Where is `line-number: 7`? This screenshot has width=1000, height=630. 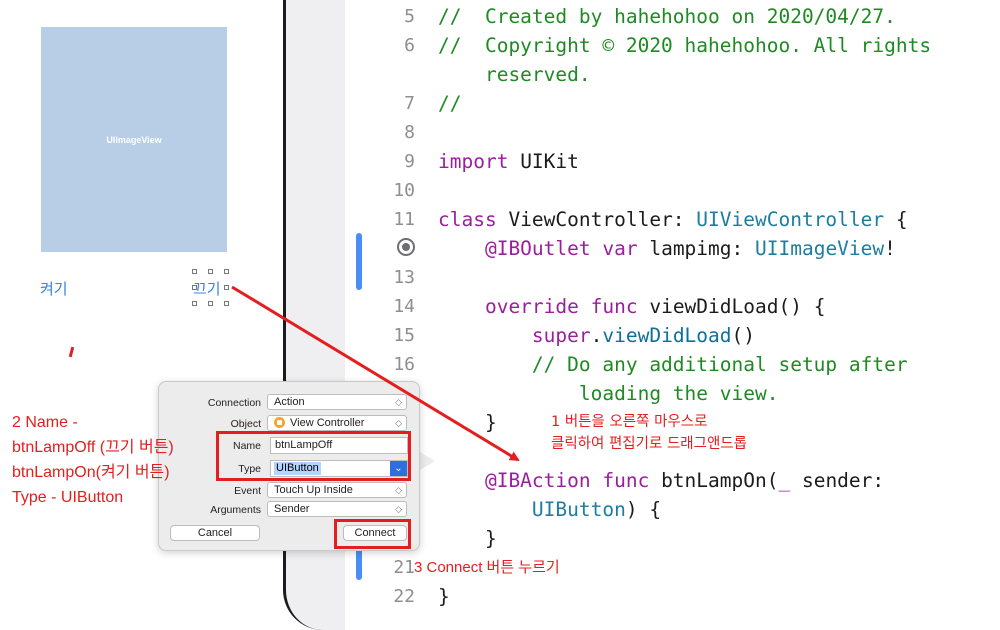
line-number: 7 is located at coordinates (409, 103).